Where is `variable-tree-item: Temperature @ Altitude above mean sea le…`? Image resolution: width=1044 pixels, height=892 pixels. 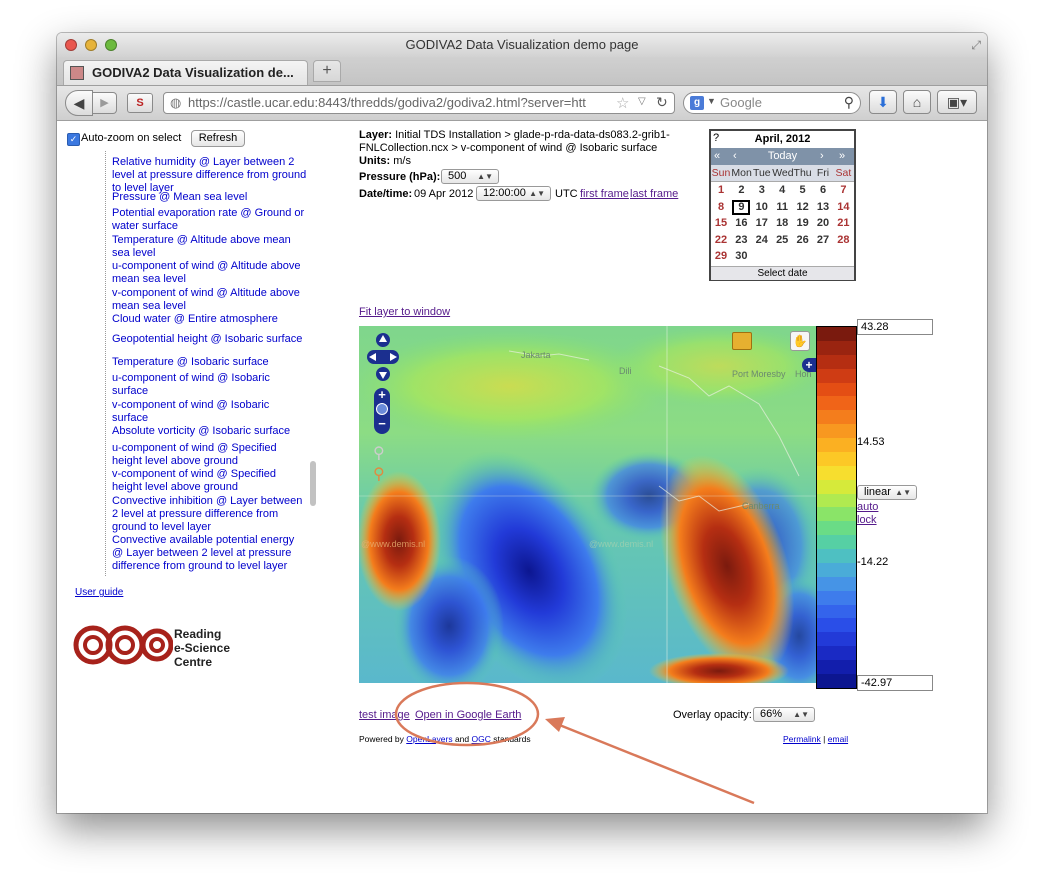
variable-tree-item: Temperature @ Altitude above mean sea le… is located at coordinates (209, 247).